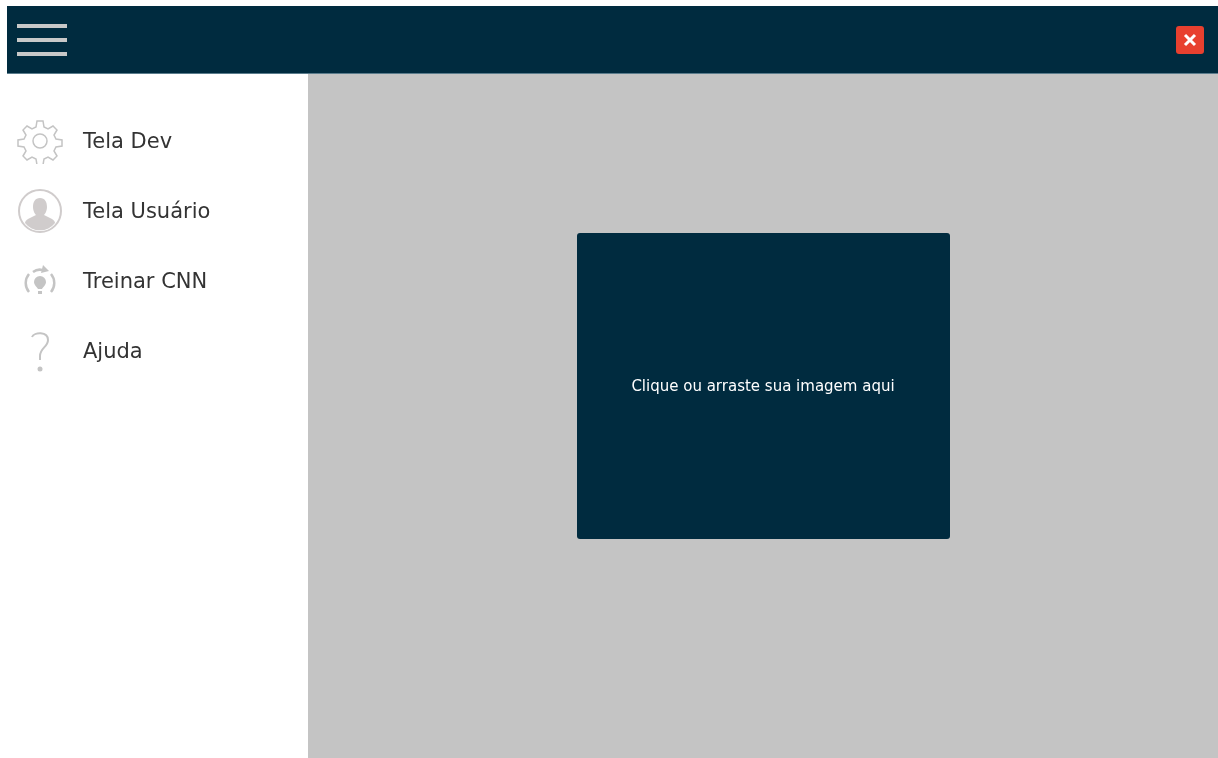  Describe the element at coordinates (40, 141) in the screenshot. I see `gear-icon` at that location.